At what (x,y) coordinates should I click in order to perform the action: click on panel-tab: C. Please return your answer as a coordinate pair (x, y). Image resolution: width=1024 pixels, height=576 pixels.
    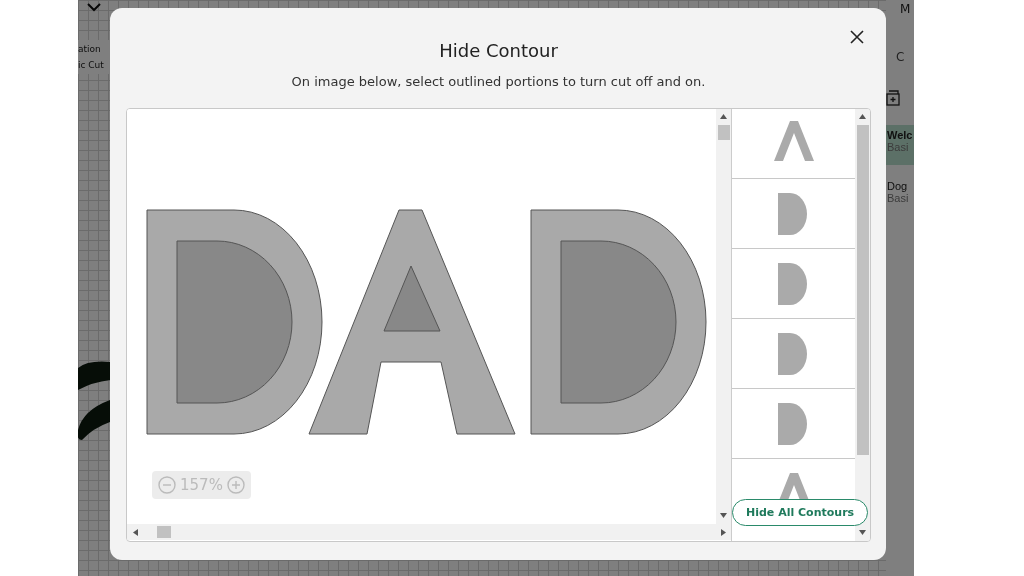
    Looking at the image, I should click on (900, 57).